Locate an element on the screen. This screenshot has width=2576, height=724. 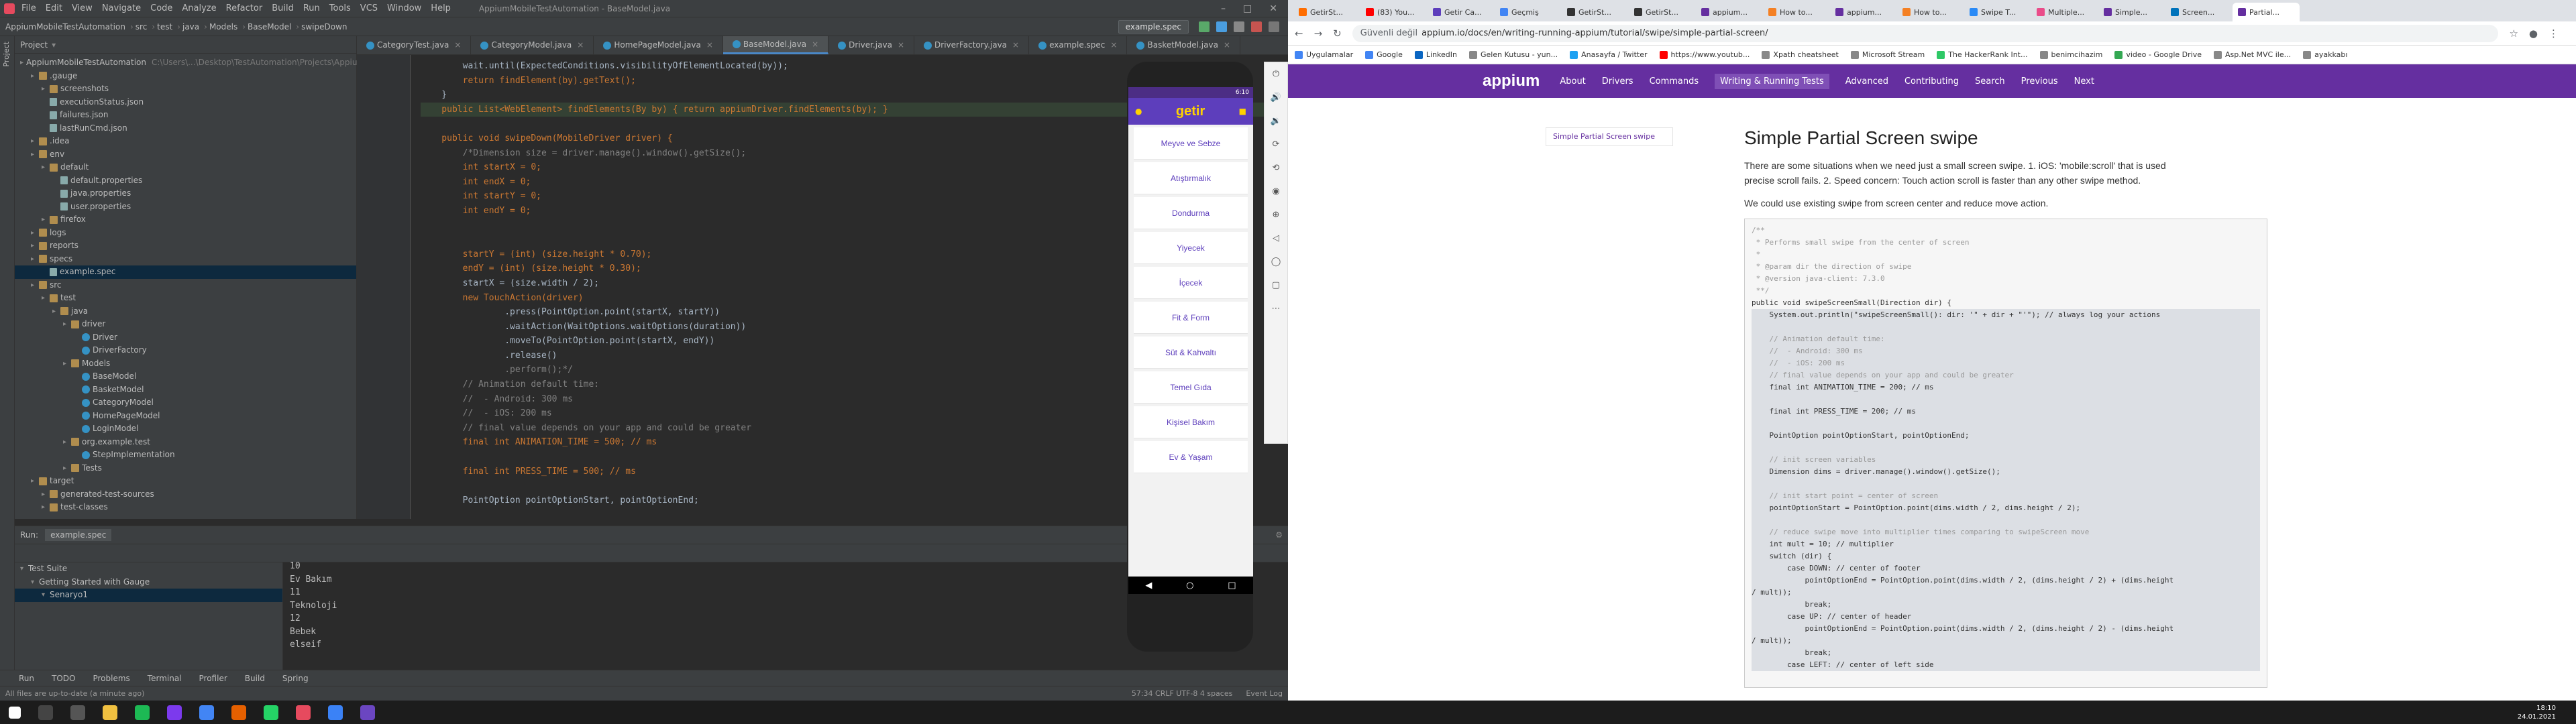
file-explorer-icon is located at coordinates (110, 712).